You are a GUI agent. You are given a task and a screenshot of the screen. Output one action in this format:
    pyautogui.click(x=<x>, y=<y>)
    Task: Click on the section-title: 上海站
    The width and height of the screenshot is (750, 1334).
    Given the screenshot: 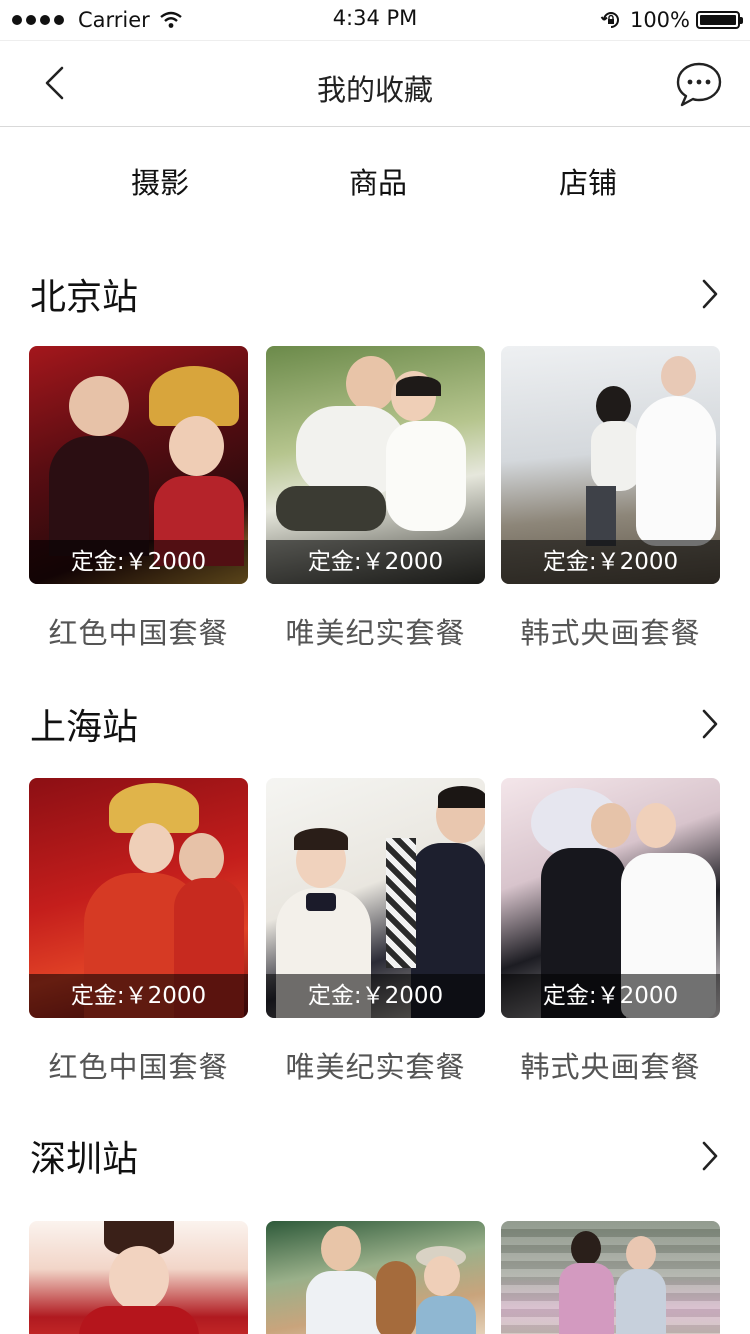 What is the action you would take?
    pyautogui.click(x=84, y=727)
    